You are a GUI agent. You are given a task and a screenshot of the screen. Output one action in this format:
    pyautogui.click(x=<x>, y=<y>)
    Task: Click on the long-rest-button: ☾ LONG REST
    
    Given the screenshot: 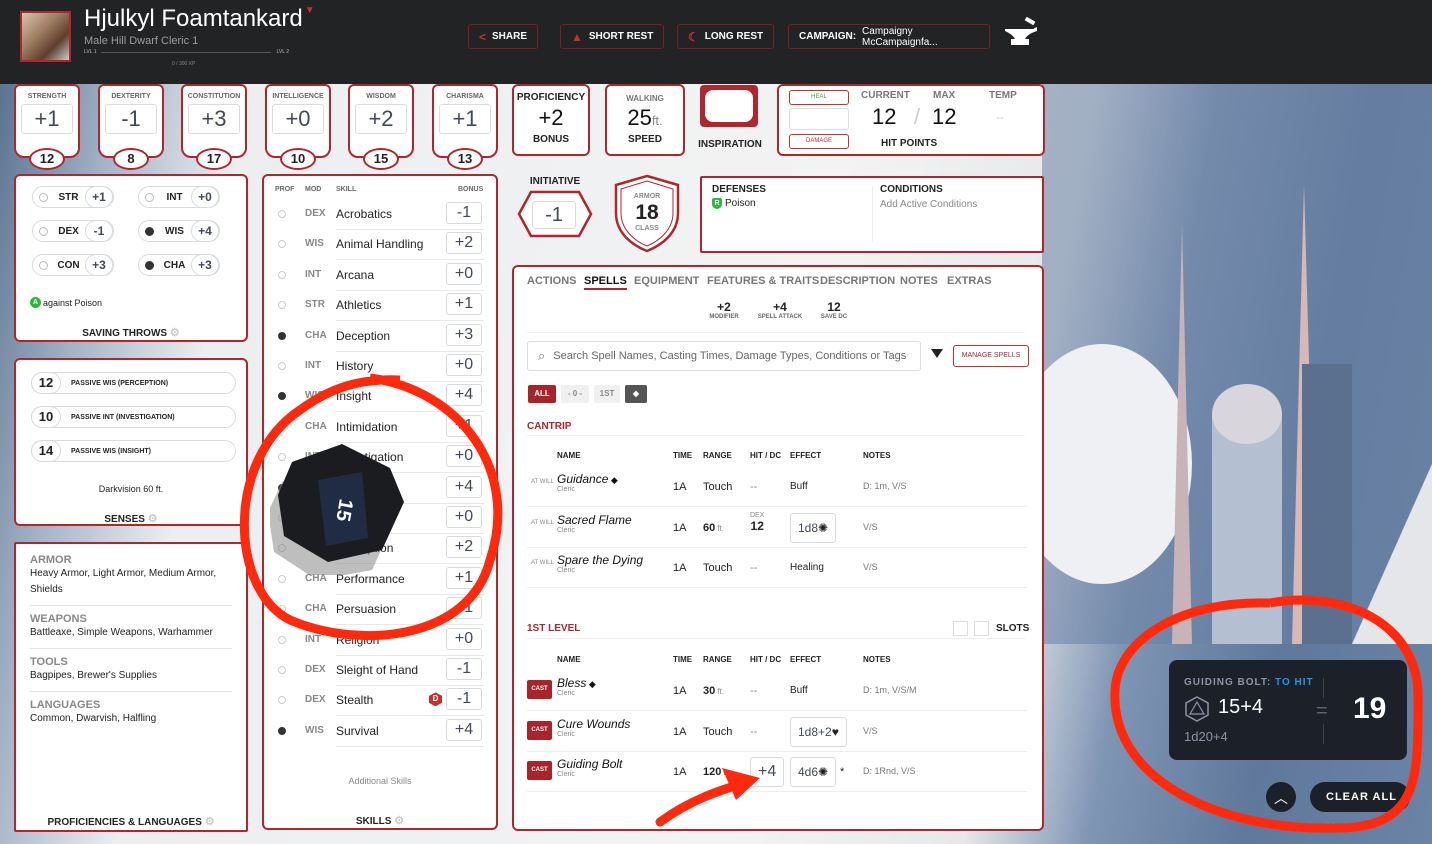 What is the action you would take?
    pyautogui.click(x=726, y=36)
    